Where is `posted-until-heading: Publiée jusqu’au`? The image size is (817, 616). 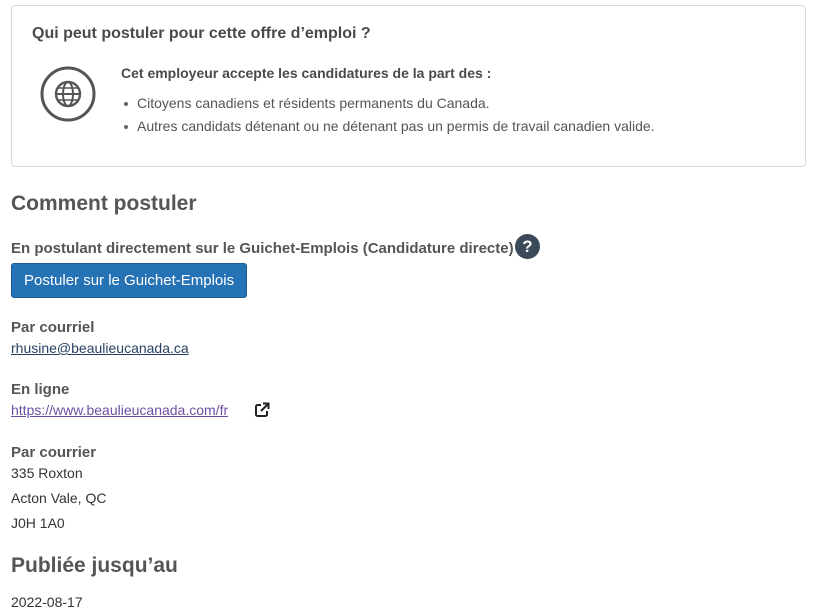
posted-until-heading: Publiée jusqu’au is located at coordinates (94, 565).